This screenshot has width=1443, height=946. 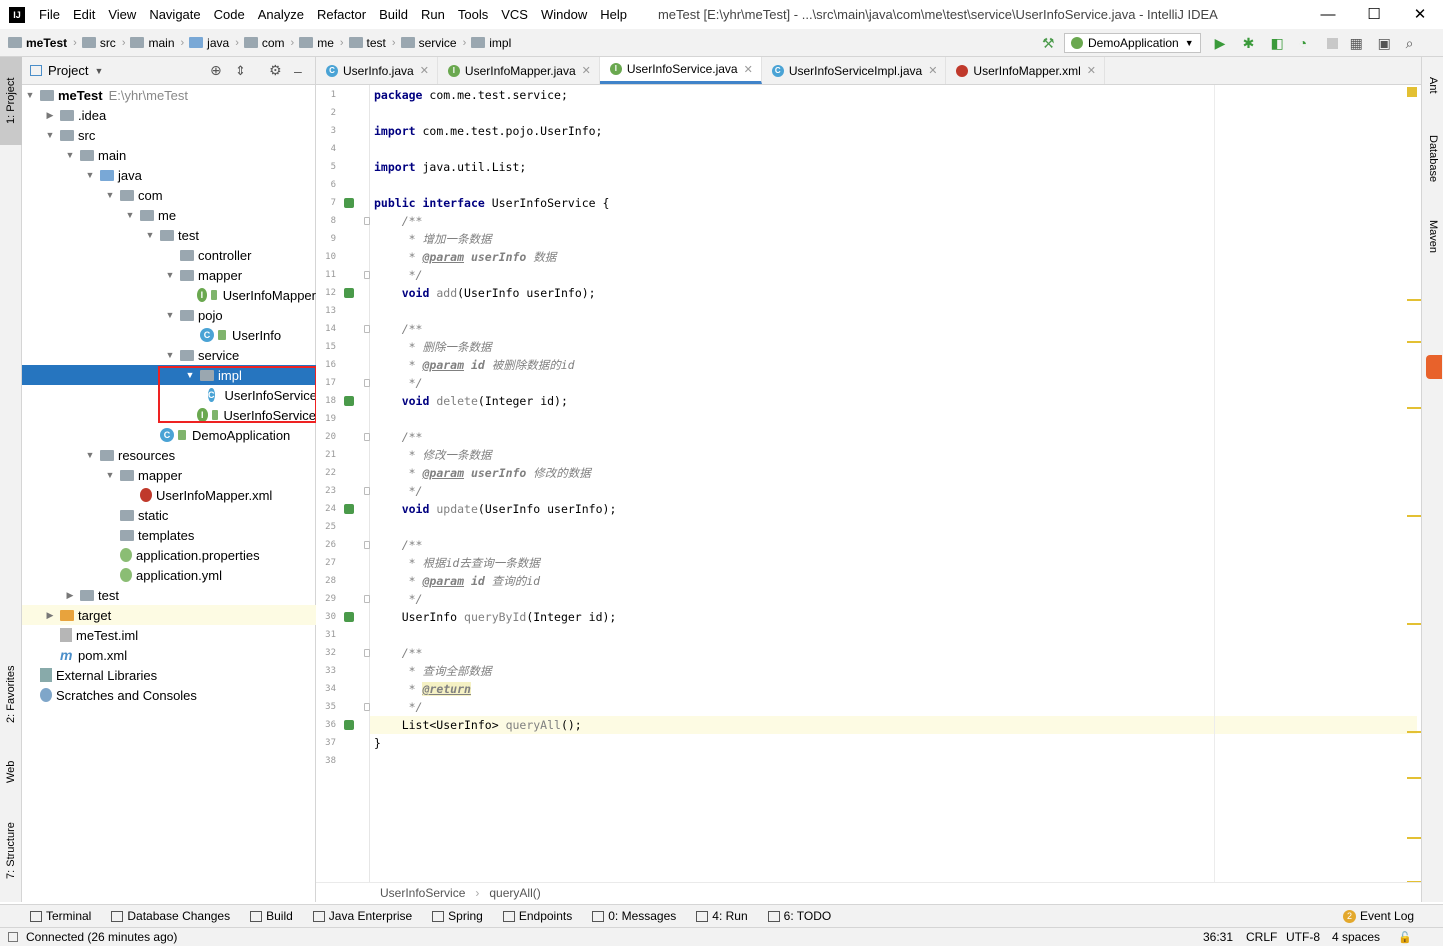 I want to click on nav-crumb-com: com, so click(x=264, y=43).